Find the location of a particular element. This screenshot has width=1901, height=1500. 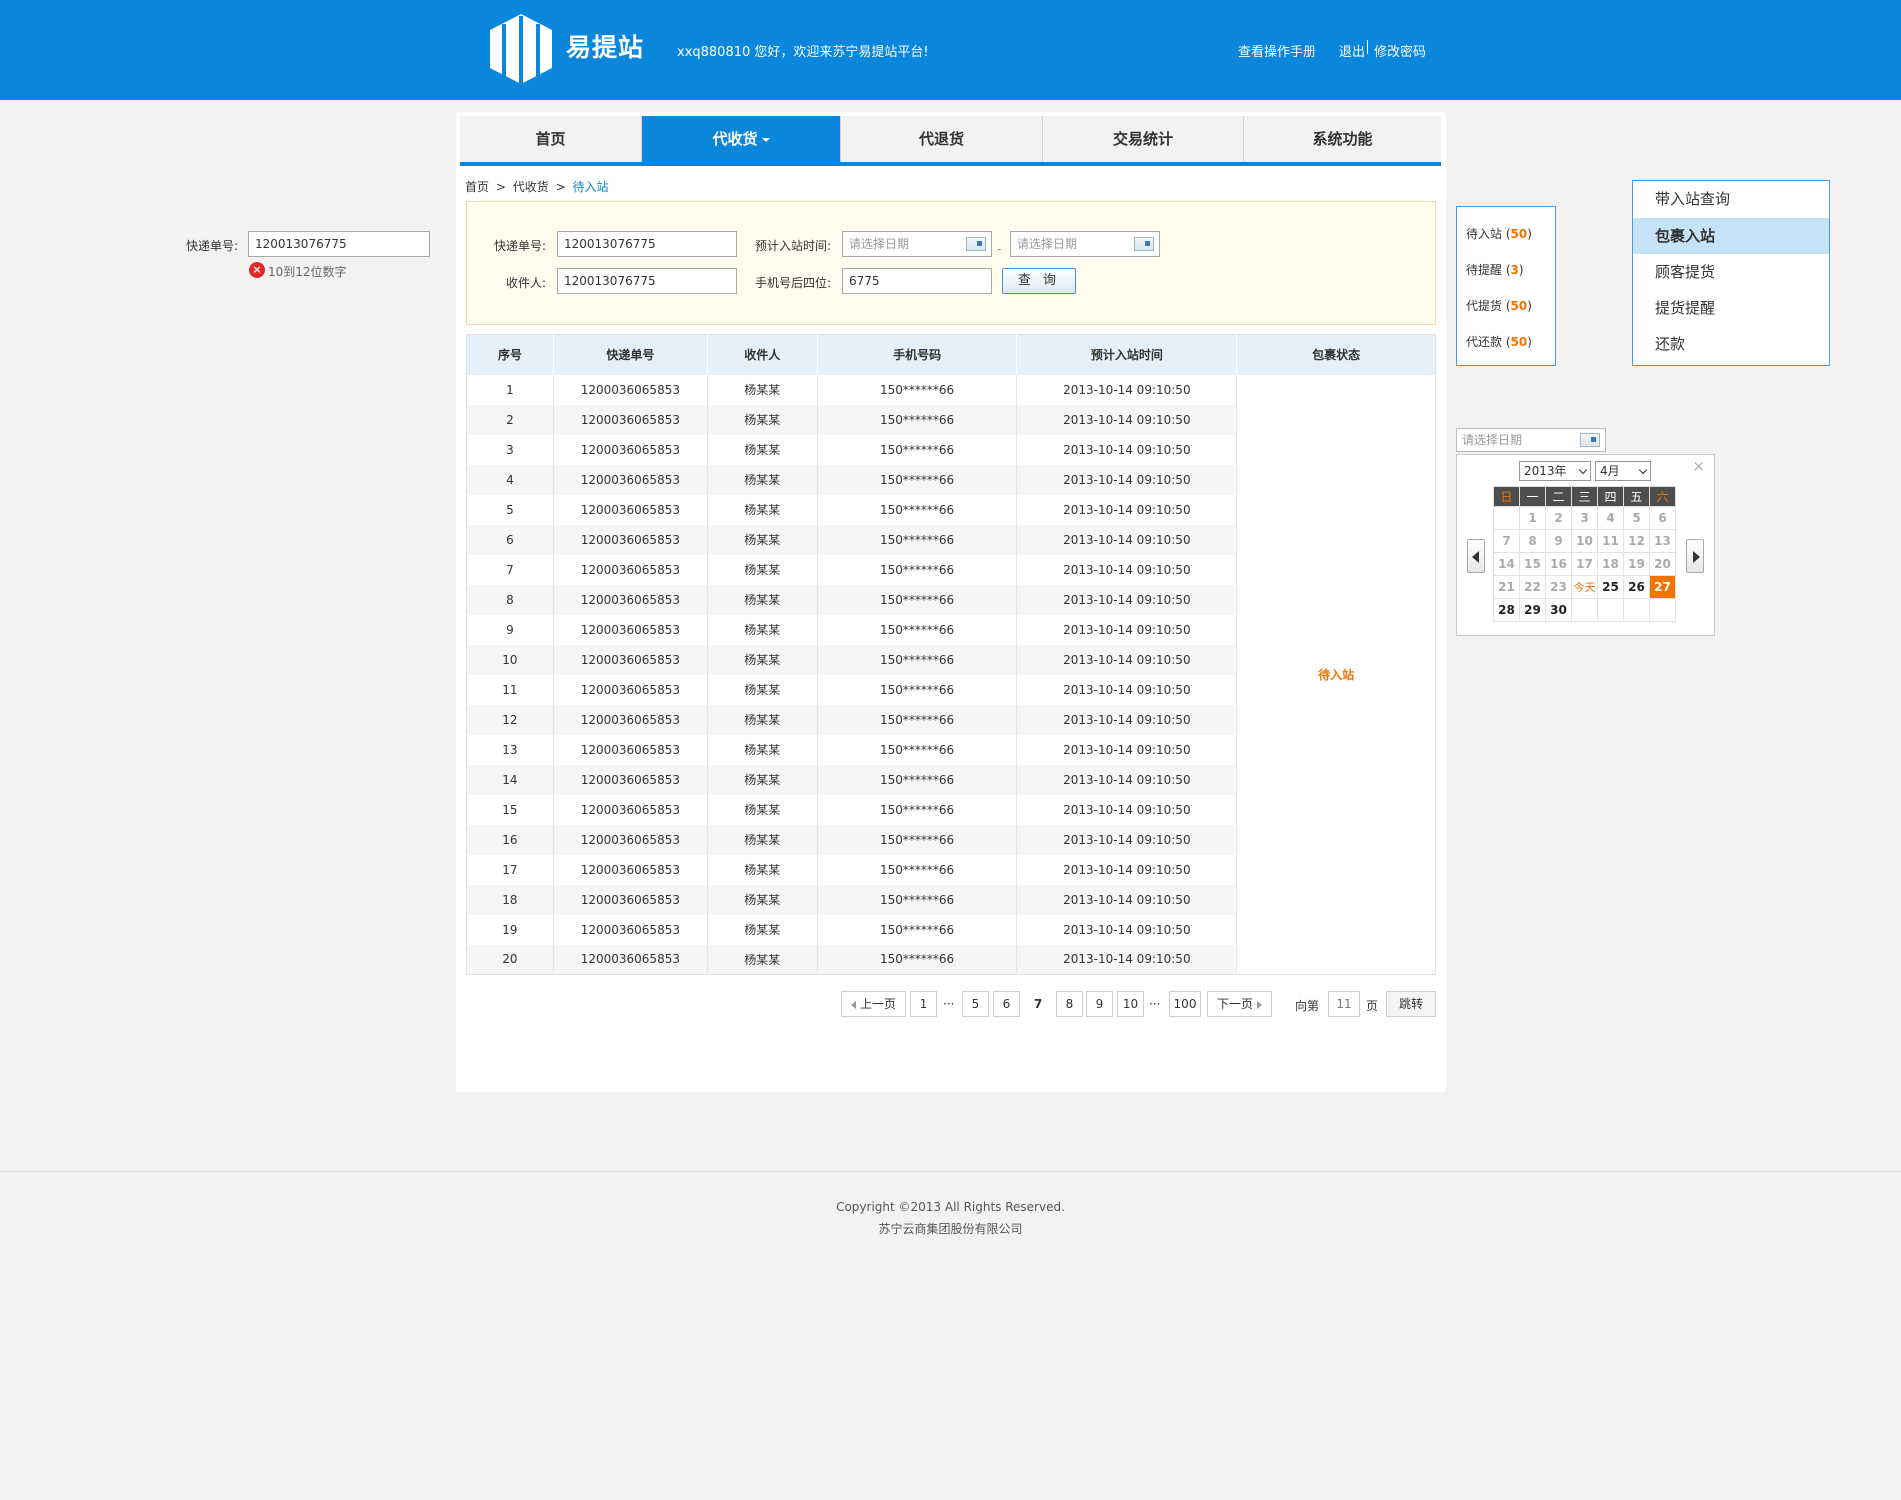

end-date-input: 请选择日期 is located at coordinates (1085, 244).